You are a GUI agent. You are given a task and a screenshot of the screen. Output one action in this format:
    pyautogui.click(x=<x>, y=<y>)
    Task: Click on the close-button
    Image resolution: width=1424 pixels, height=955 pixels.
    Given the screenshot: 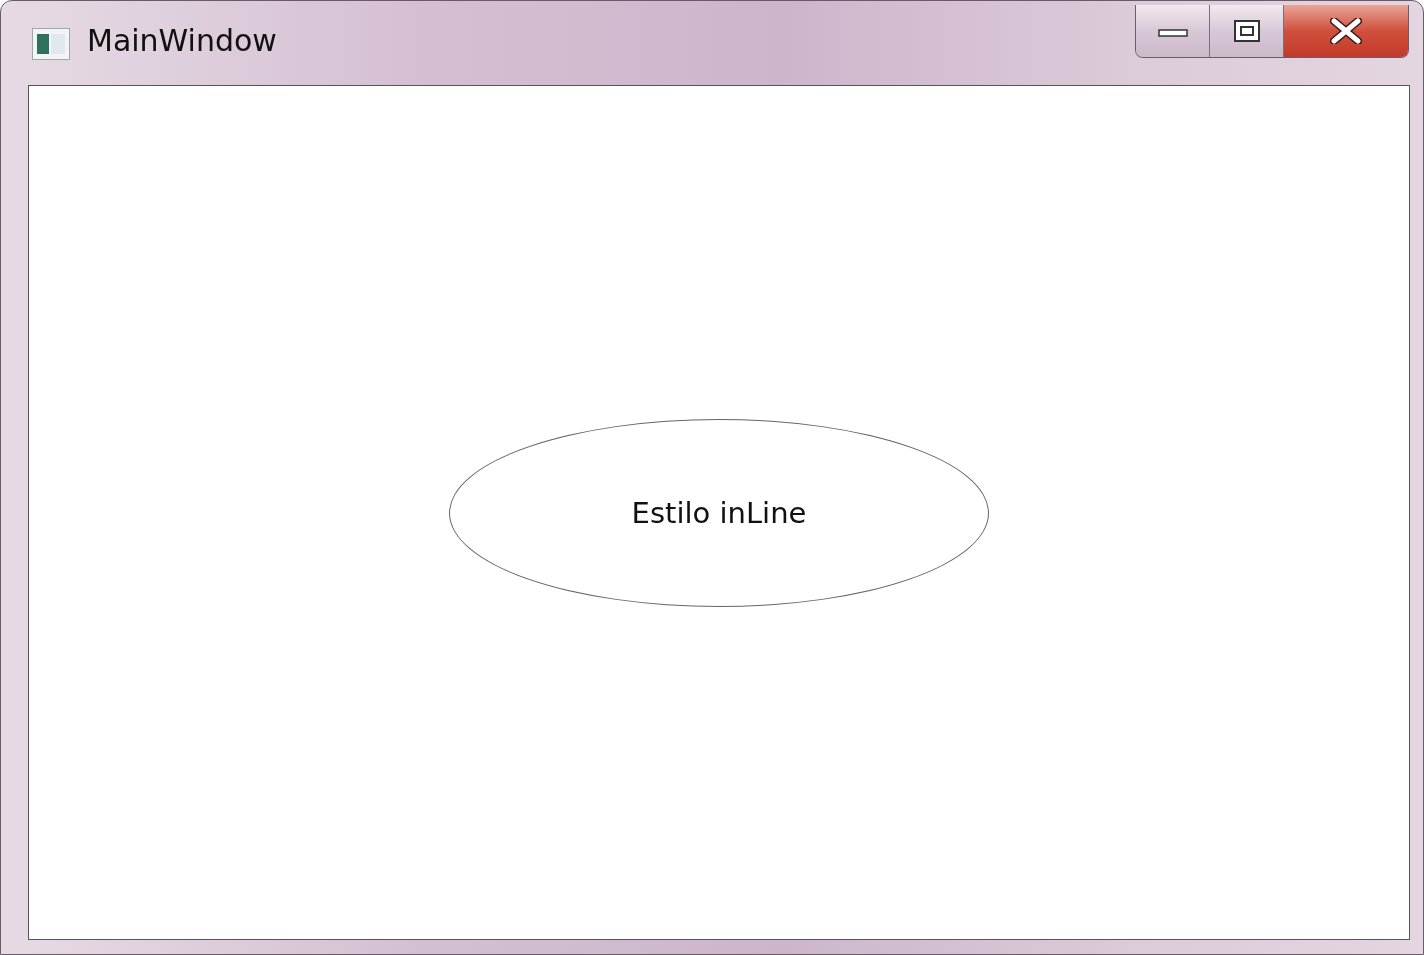 What is the action you would take?
    pyautogui.click(x=1346, y=31)
    